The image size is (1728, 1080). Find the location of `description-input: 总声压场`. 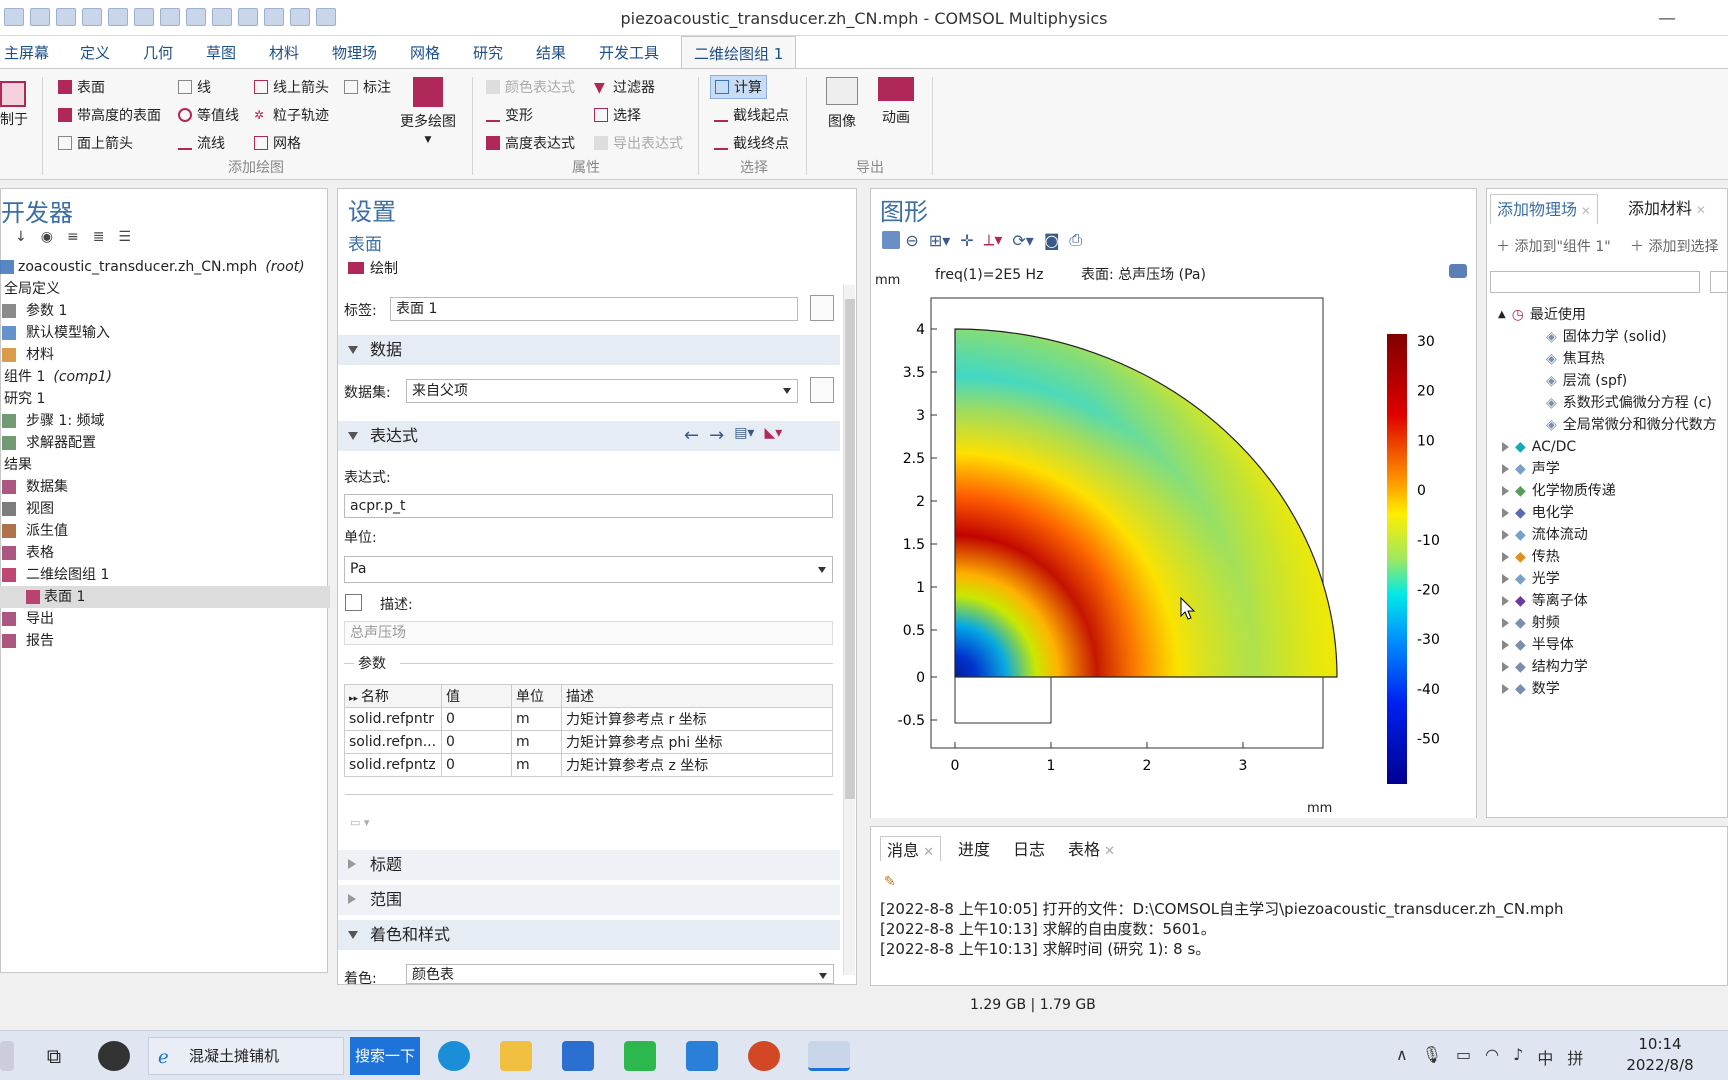

description-input: 总声压场 is located at coordinates (588, 633).